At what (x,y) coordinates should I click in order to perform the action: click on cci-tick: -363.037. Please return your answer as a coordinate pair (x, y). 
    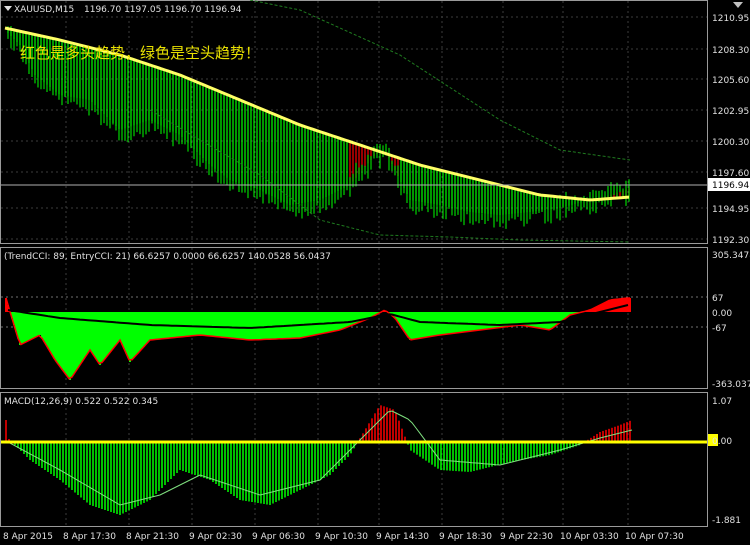
    Looking at the image, I should click on (731, 385).